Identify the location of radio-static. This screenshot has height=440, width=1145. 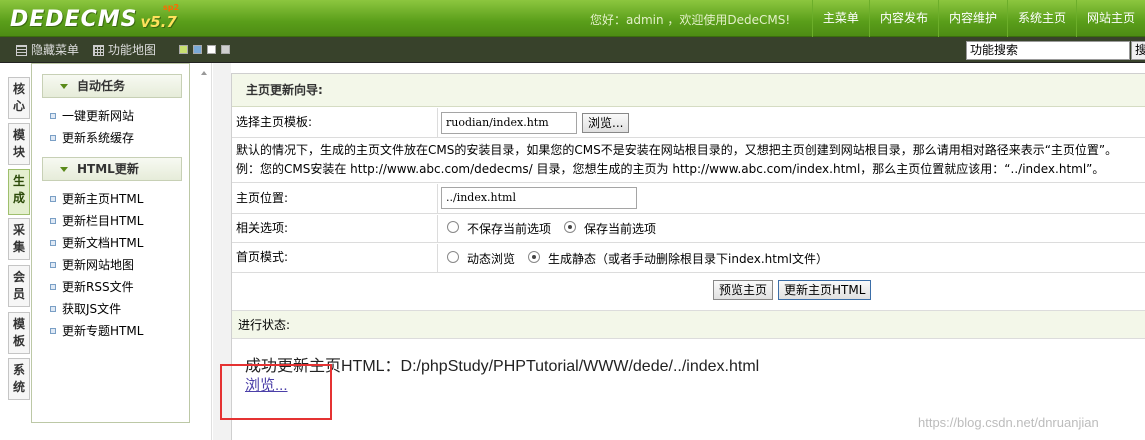
(534, 257).